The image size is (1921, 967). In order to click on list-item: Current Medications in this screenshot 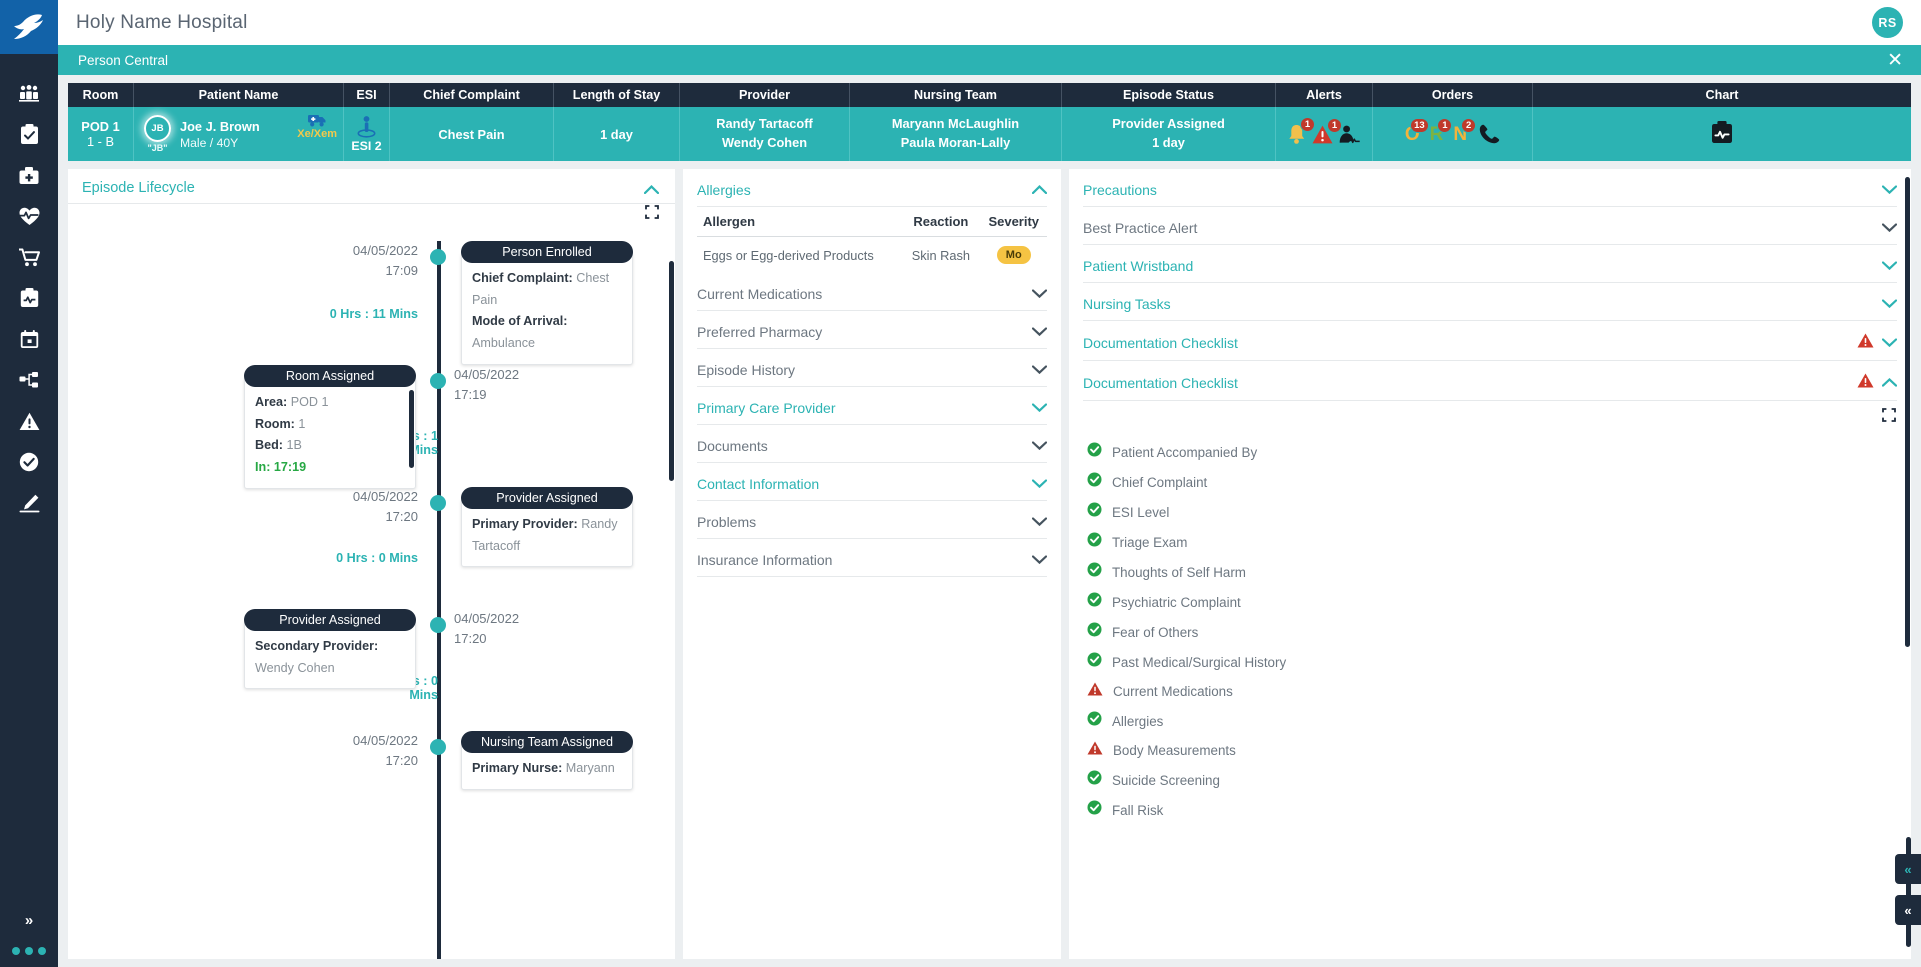, I will do `click(1492, 691)`.